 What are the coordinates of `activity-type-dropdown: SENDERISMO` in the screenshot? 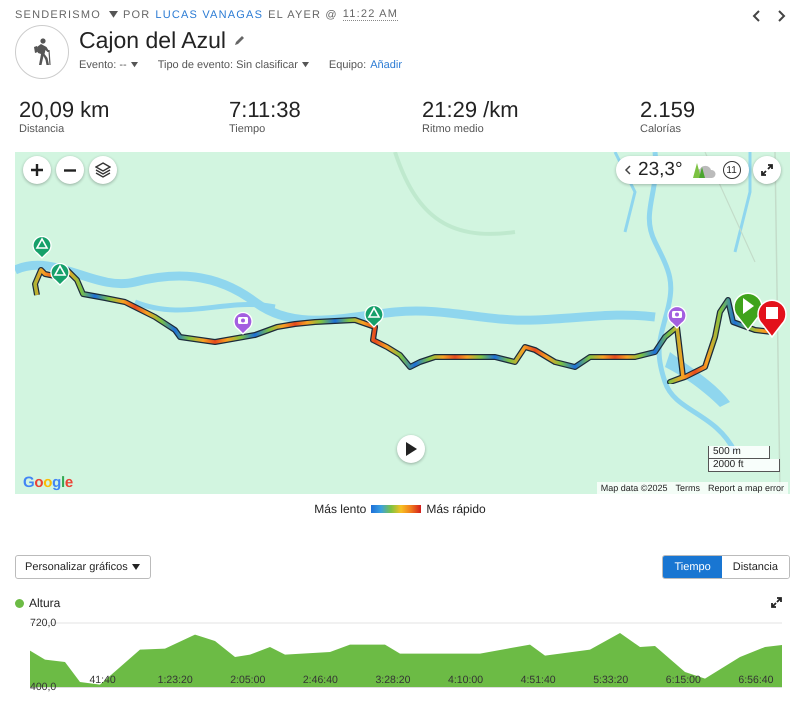 It's located at (66, 14).